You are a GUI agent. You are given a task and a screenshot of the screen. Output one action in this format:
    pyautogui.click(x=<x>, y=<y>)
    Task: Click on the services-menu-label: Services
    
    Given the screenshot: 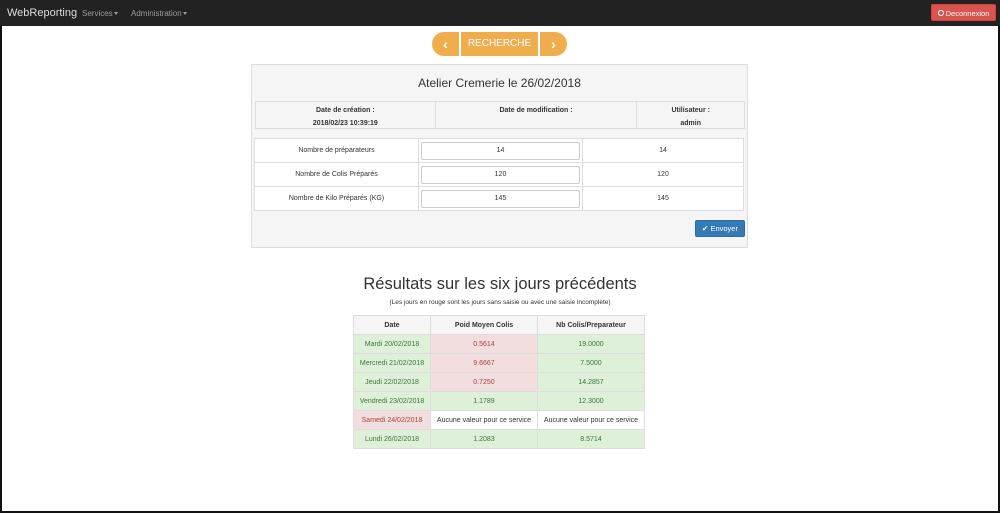 What is the action you would take?
    pyautogui.click(x=97, y=13)
    